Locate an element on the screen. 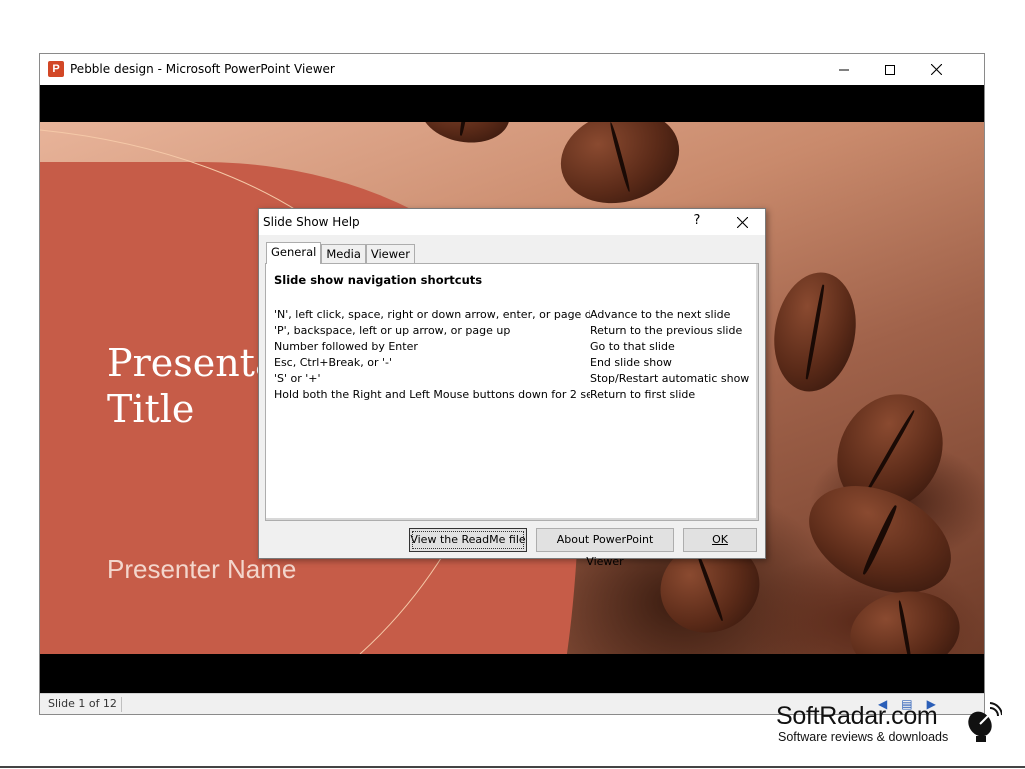  powerpoint-app-icon: P is located at coordinates (56, 69).